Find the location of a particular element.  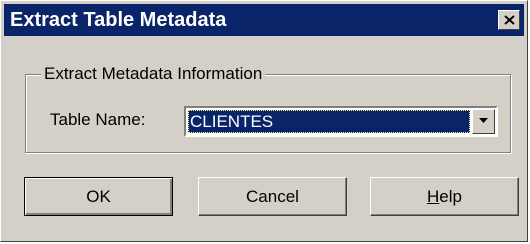

ok-button-label: OK is located at coordinates (98, 196).